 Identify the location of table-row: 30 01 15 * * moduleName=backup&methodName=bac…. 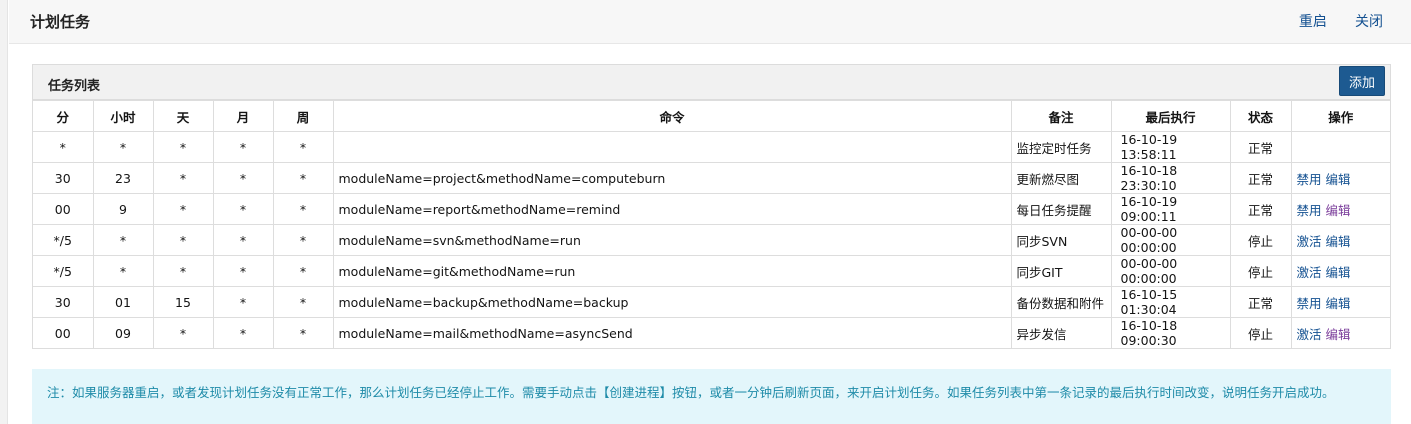
(711, 302).